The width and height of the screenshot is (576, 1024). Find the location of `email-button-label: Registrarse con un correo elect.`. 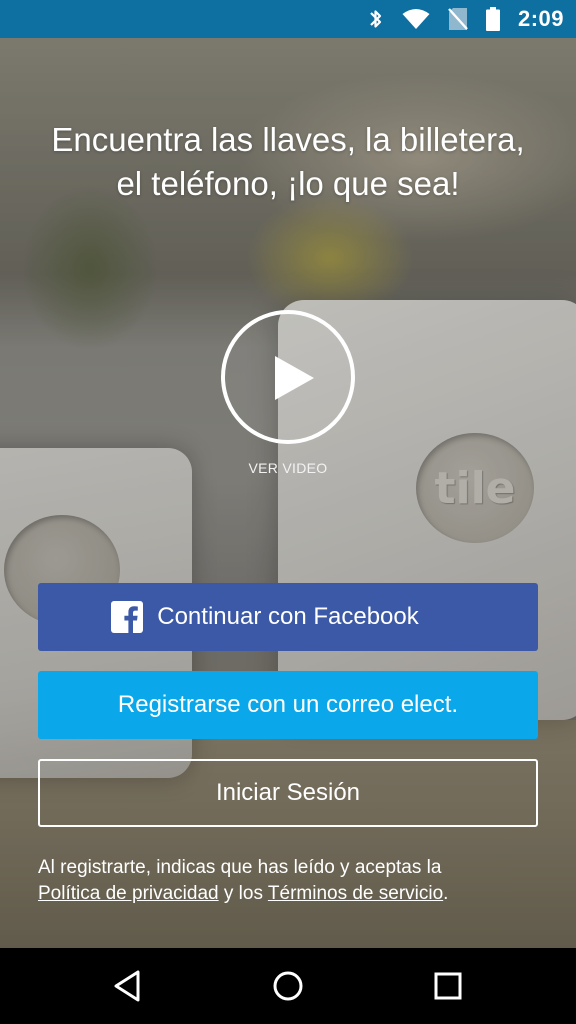

email-button-label: Registrarse con un correo elect. is located at coordinates (288, 704).